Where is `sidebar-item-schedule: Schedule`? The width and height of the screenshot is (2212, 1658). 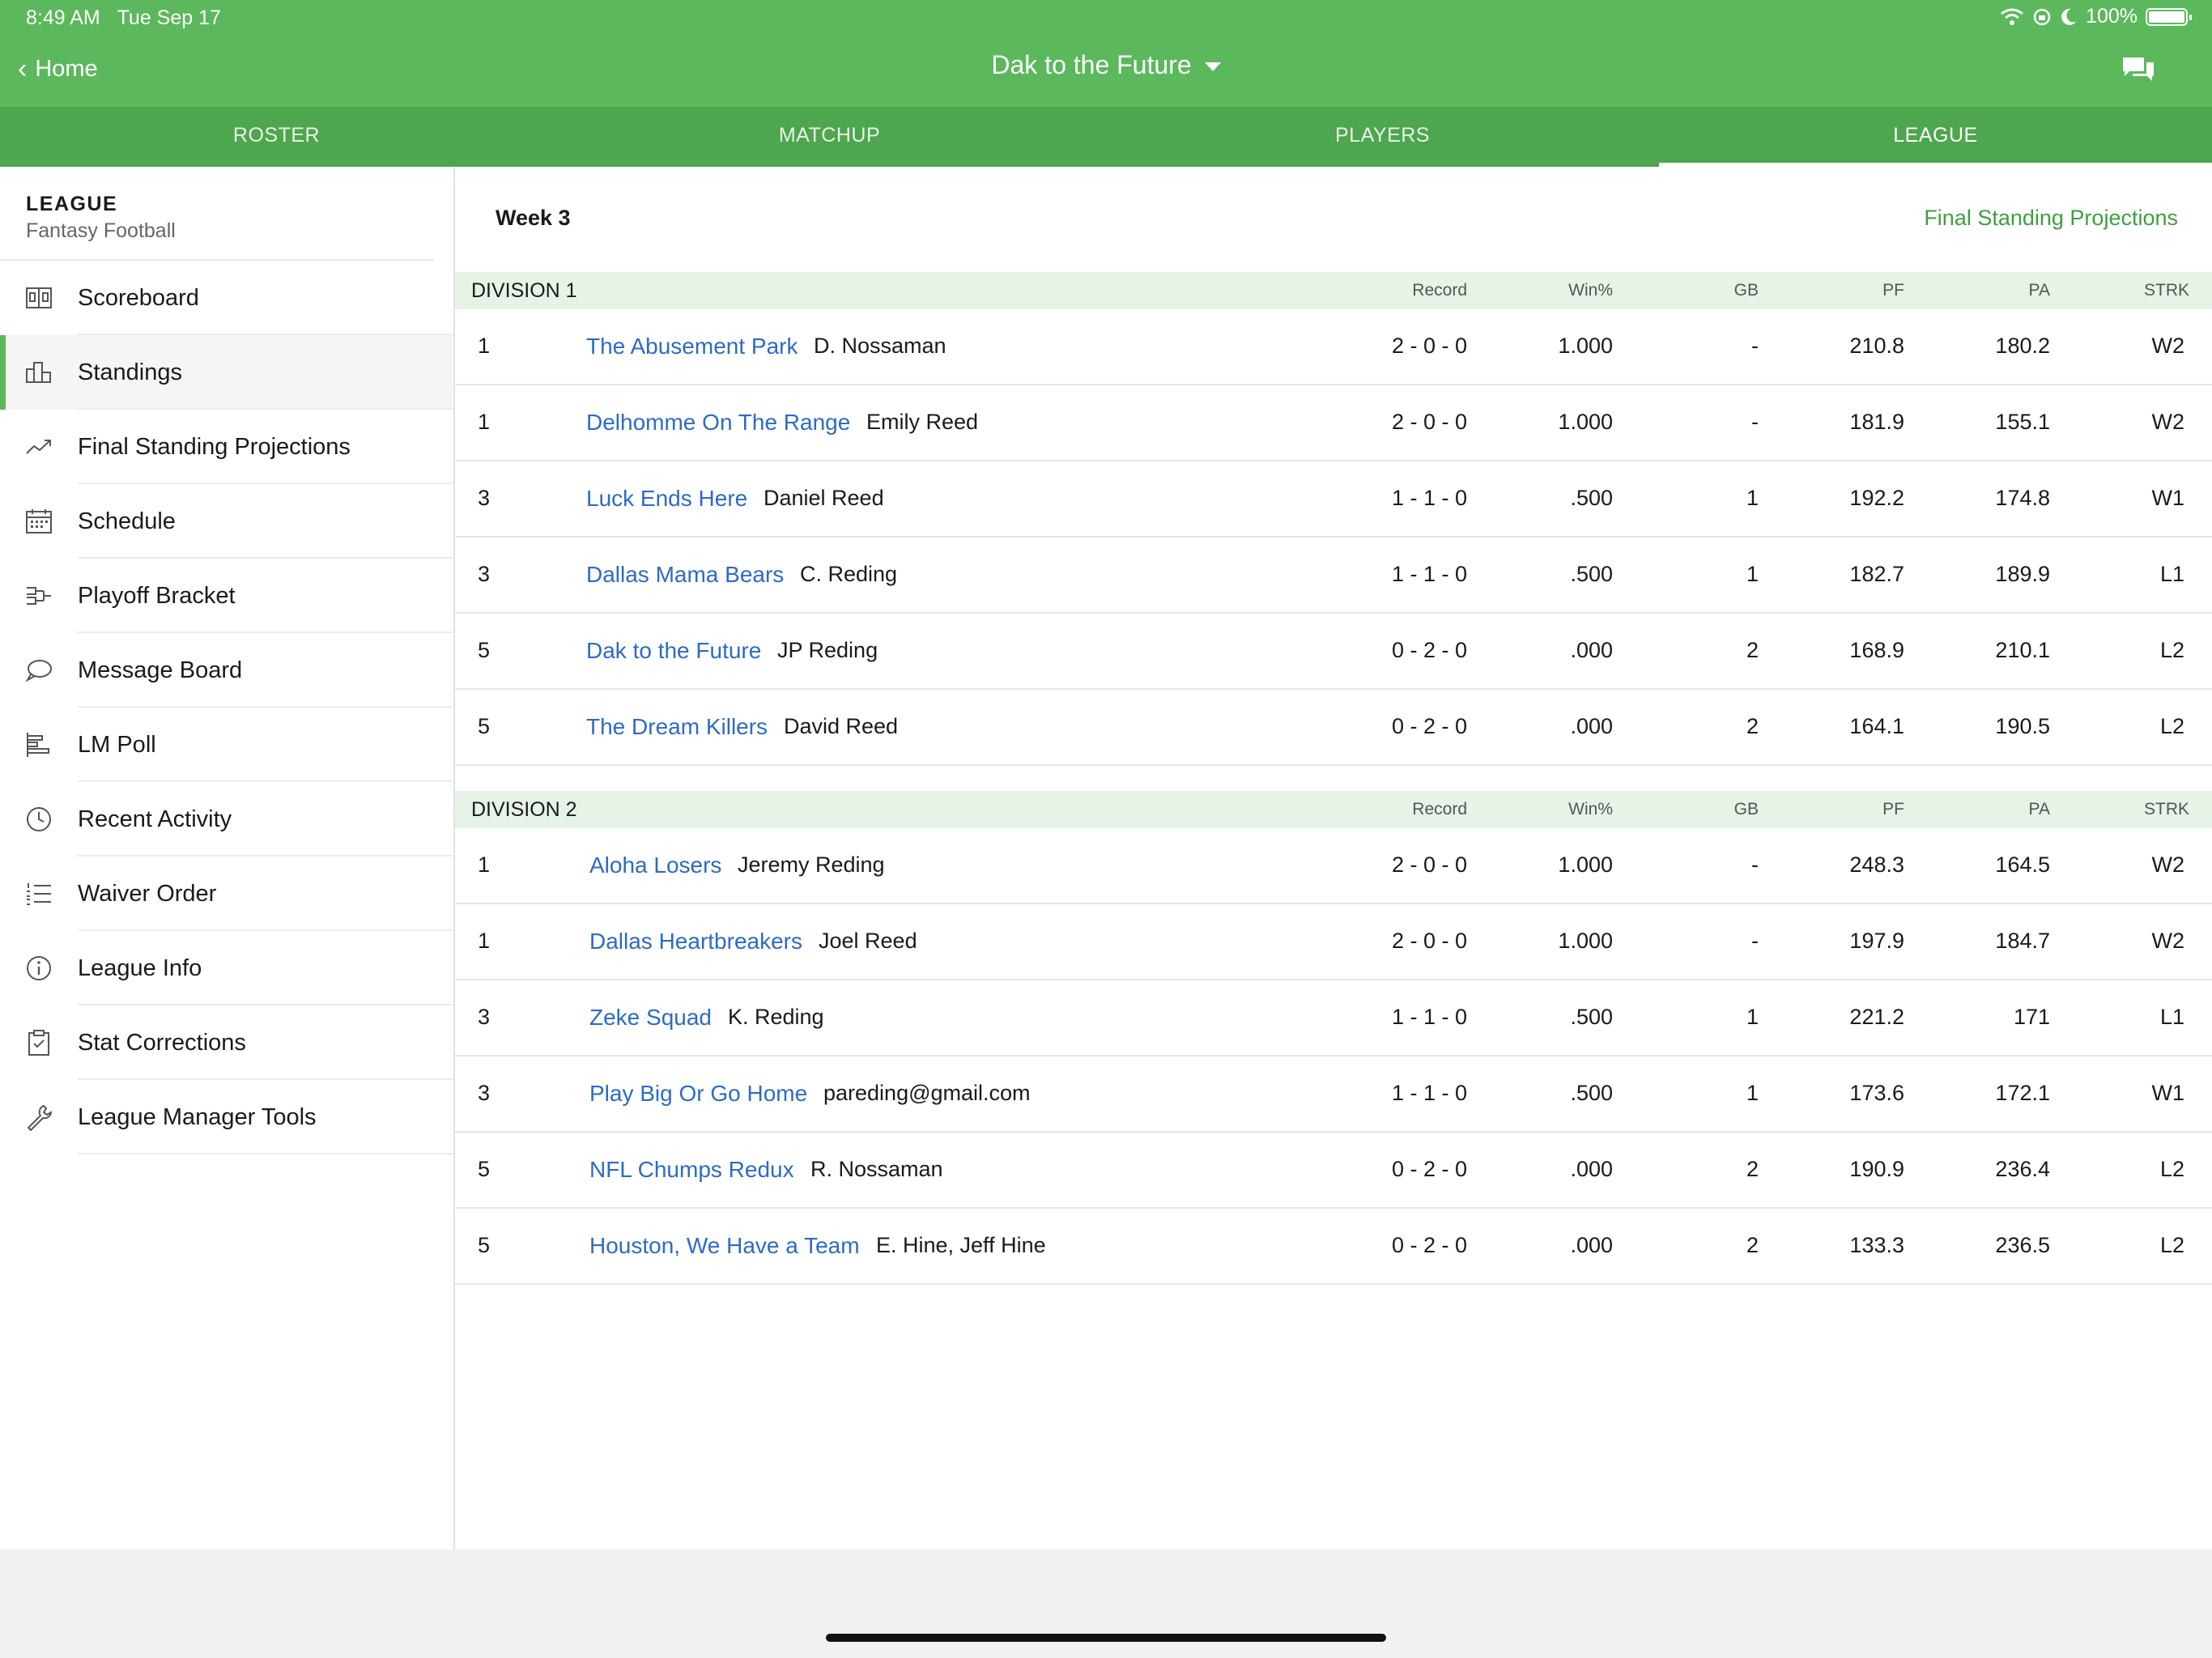
sidebar-item-schedule: Schedule is located at coordinates (227, 521).